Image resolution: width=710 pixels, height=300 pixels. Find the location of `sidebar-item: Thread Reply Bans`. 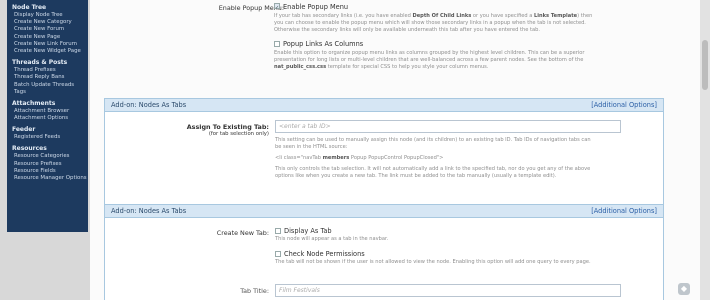

sidebar-item: Thread Reply Bans is located at coordinates (50, 77).